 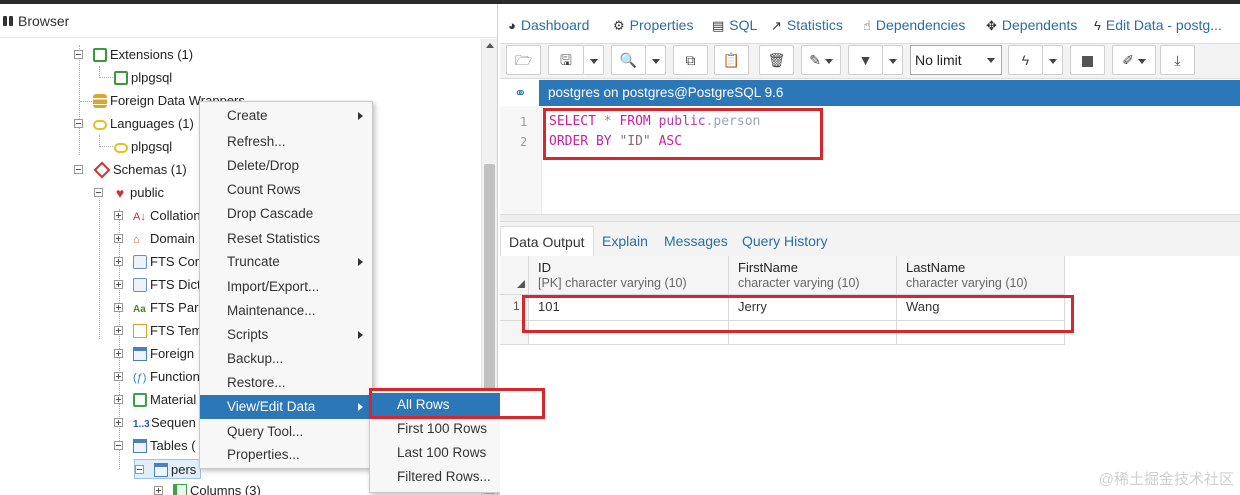 What do you see at coordinates (157, 377) in the screenshot?
I see `tree-item-functions: (ƒ) Function` at bounding box center [157, 377].